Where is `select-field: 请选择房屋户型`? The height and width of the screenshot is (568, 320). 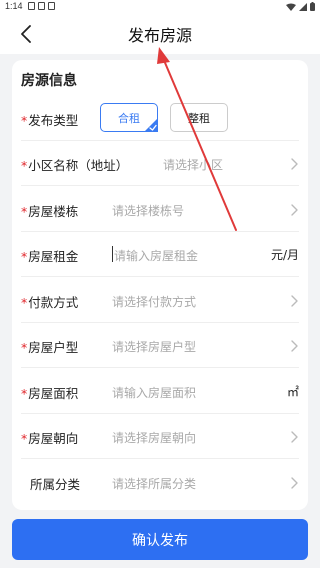 select-field: 请选择房屋户型 is located at coordinates (154, 346).